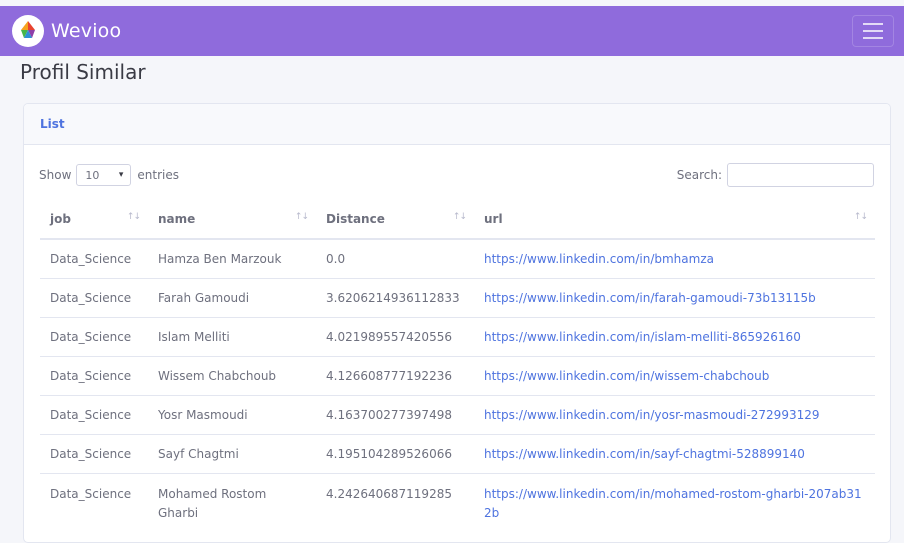 The width and height of the screenshot is (904, 543). Describe the element at coordinates (395, 336) in the screenshot. I see `cell-distance: 4.021989557420556` at that location.